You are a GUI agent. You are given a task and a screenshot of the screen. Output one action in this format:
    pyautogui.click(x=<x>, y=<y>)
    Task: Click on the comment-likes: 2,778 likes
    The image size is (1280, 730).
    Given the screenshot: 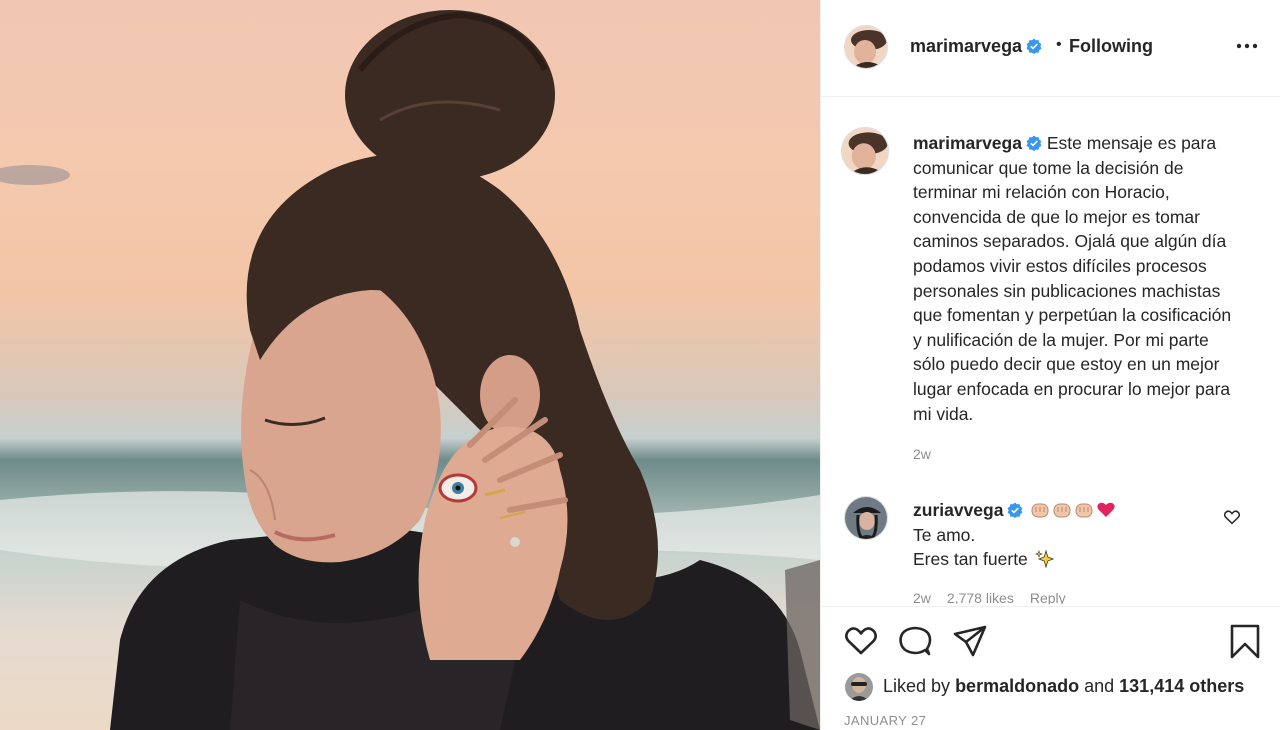 What is the action you would take?
    pyautogui.click(x=980, y=597)
    